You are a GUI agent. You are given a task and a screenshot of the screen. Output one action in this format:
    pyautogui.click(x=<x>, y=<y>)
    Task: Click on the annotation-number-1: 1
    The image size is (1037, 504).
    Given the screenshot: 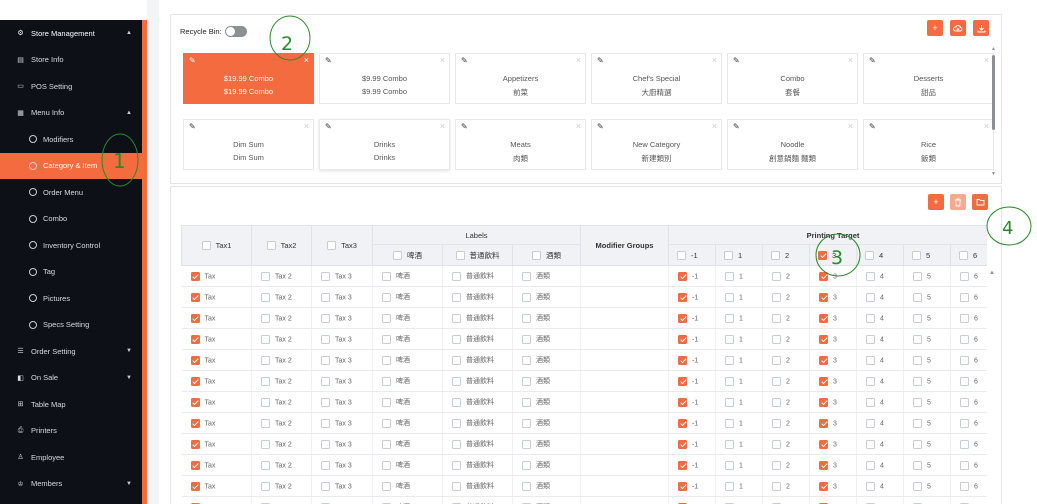 What is the action you would take?
    pyautogui.click(x=119, y=161)
    